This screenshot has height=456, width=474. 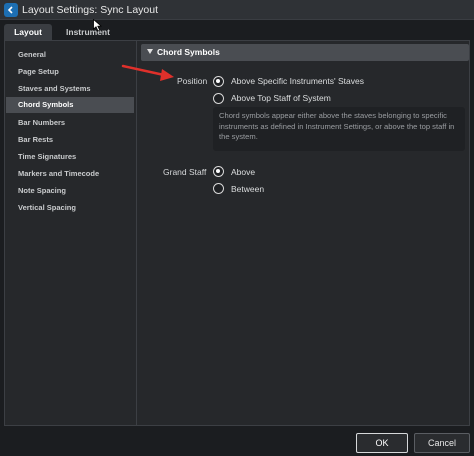 I want to click on tab-instrument: Instrument, so click(x=88, y=32).